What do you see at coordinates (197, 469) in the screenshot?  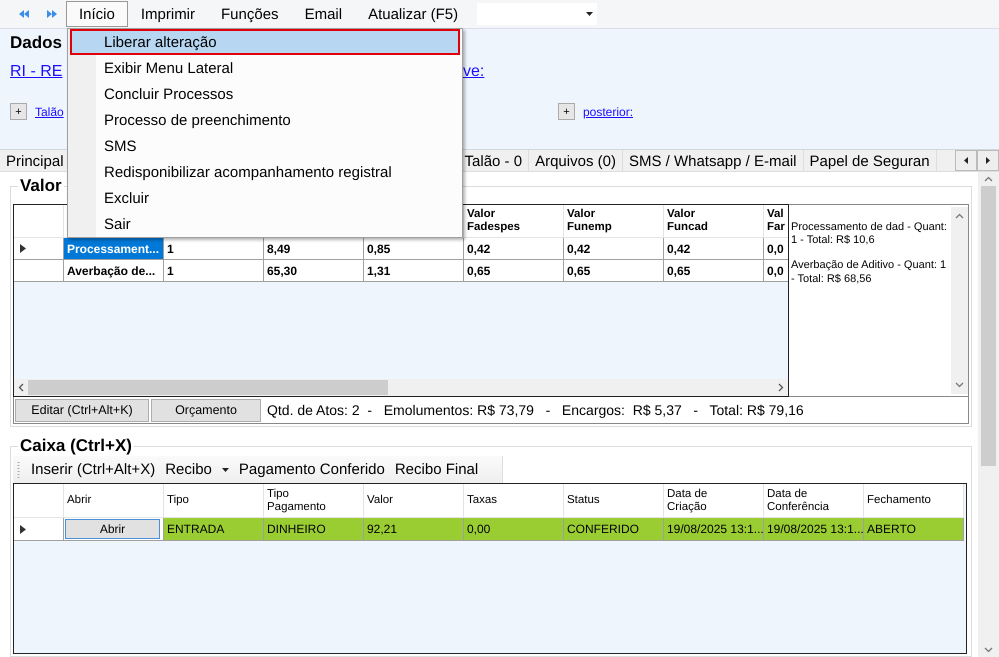 I see `toolbar-button: Recibo` at bounding box center [197, 469].